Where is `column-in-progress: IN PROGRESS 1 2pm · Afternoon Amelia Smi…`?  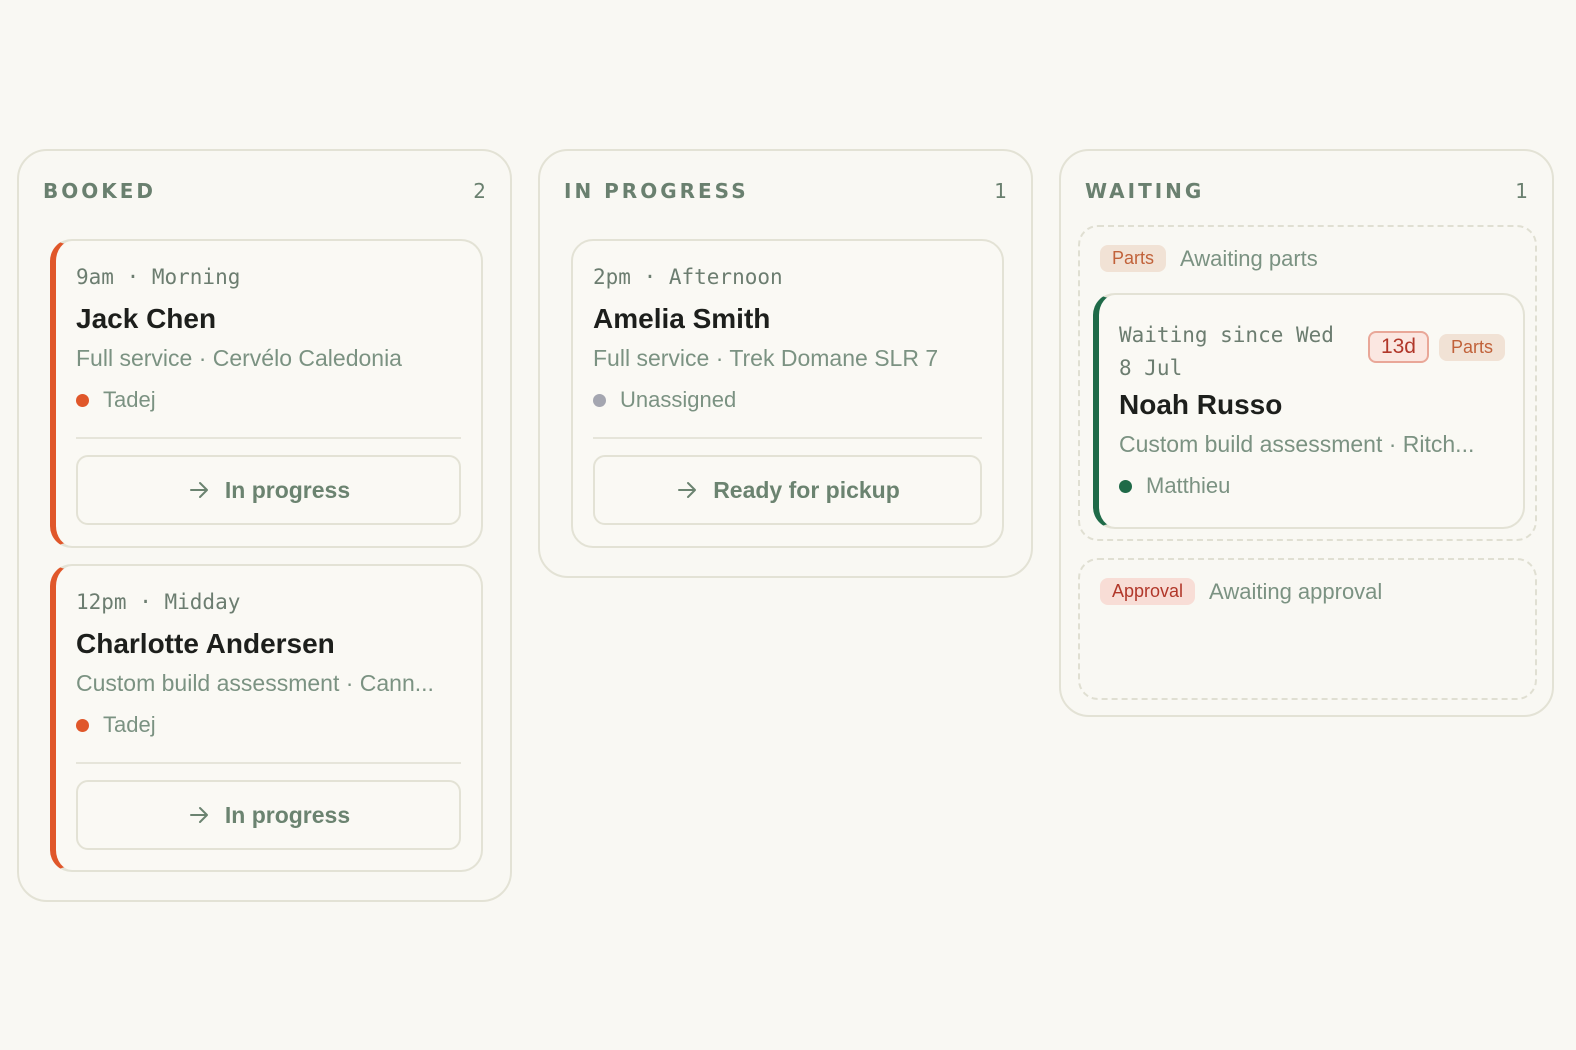
column-in-progress: IN PROGRESS 1 2pm · Afternoon Amelia Smi… is located at coordinates (785, 363).